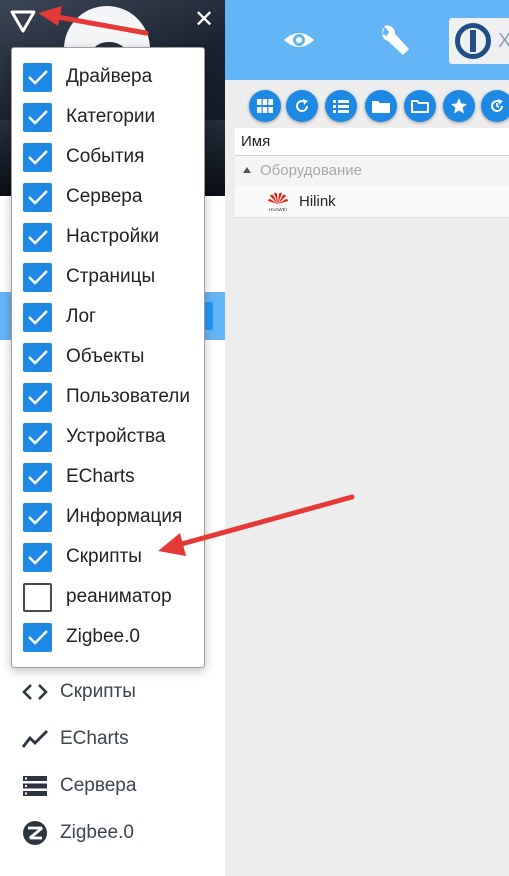  I want to click on list-view-icon, so click(341, 106).